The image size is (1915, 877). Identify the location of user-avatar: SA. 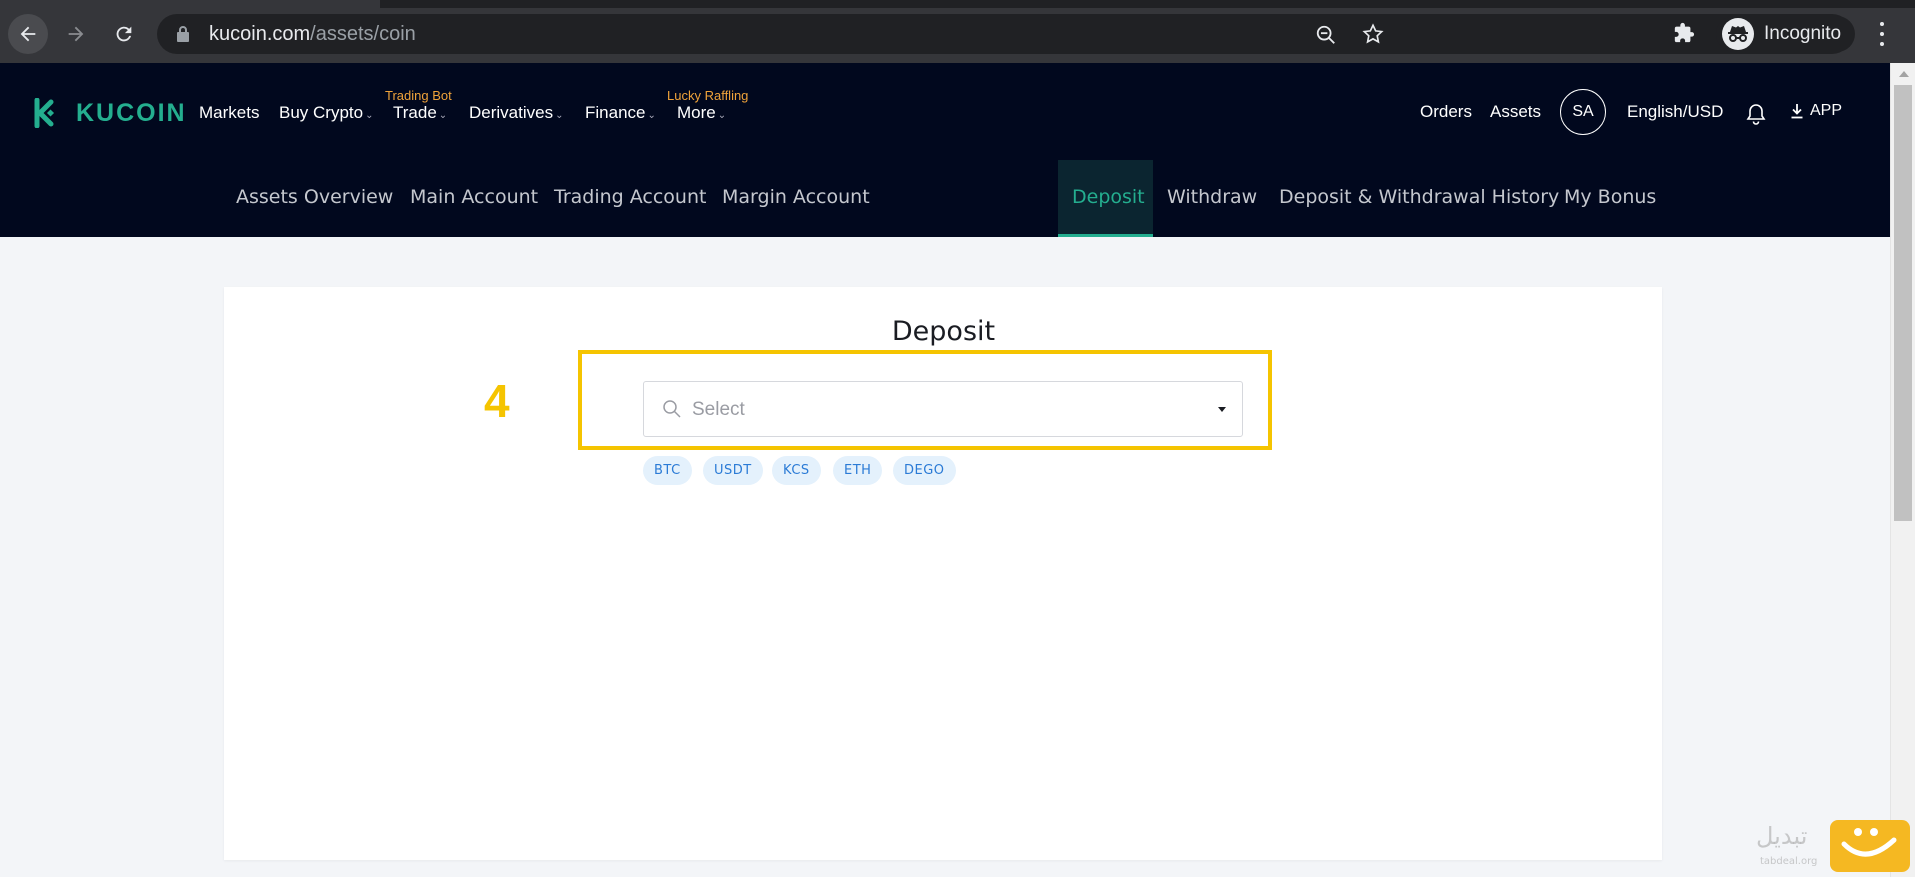
(1583, 112).